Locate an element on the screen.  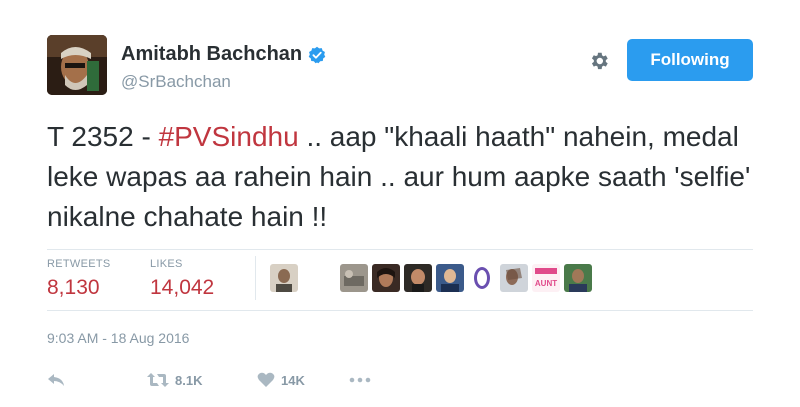
tweet-text-prefix: T 2352 - is located at coordinates (103, 136).